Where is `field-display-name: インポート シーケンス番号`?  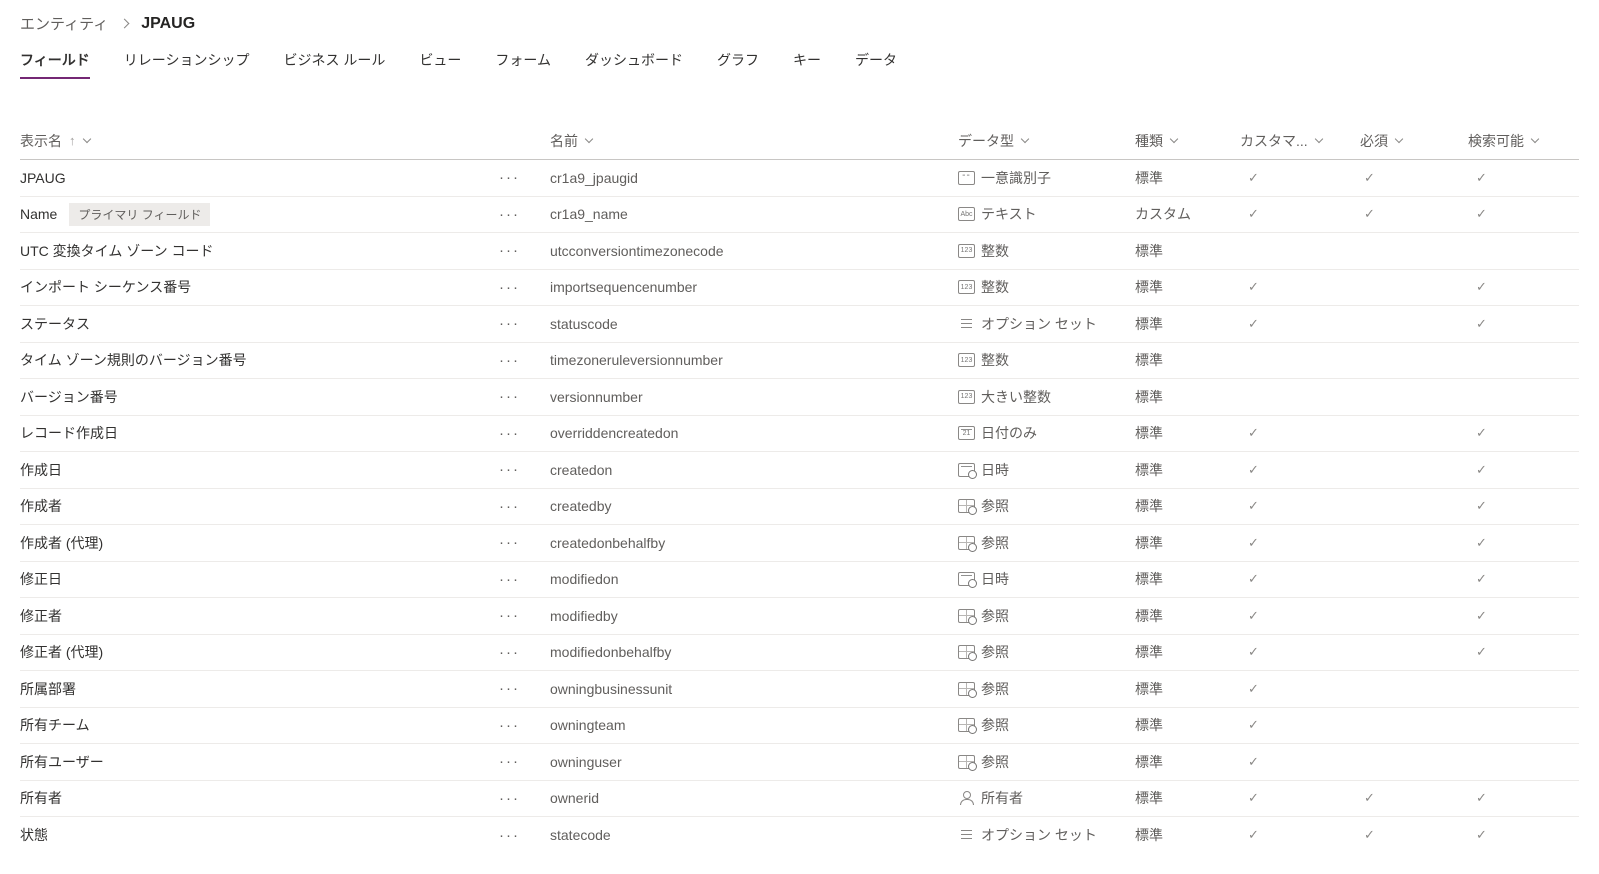
field-display-name: インポート シーケンス番号 is located at coordinates (105, 287).